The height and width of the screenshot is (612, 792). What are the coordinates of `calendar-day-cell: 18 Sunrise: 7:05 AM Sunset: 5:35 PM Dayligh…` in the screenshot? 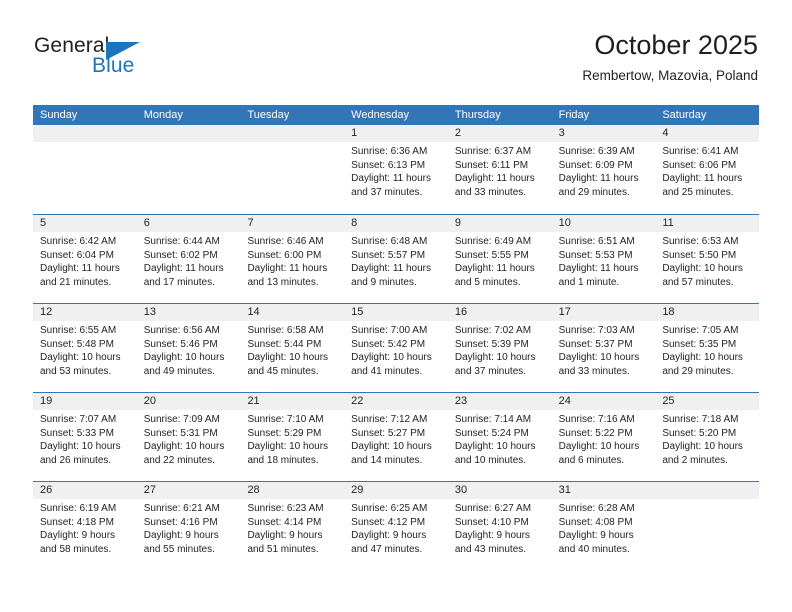 It's located at (707, 348).